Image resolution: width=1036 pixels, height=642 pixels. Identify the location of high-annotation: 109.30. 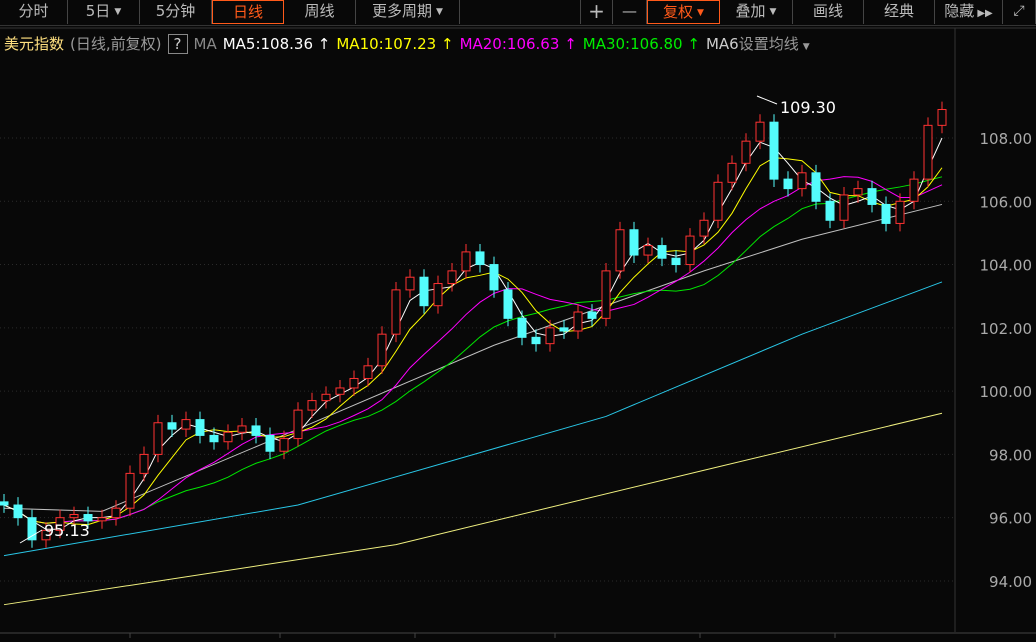
(808, 107).